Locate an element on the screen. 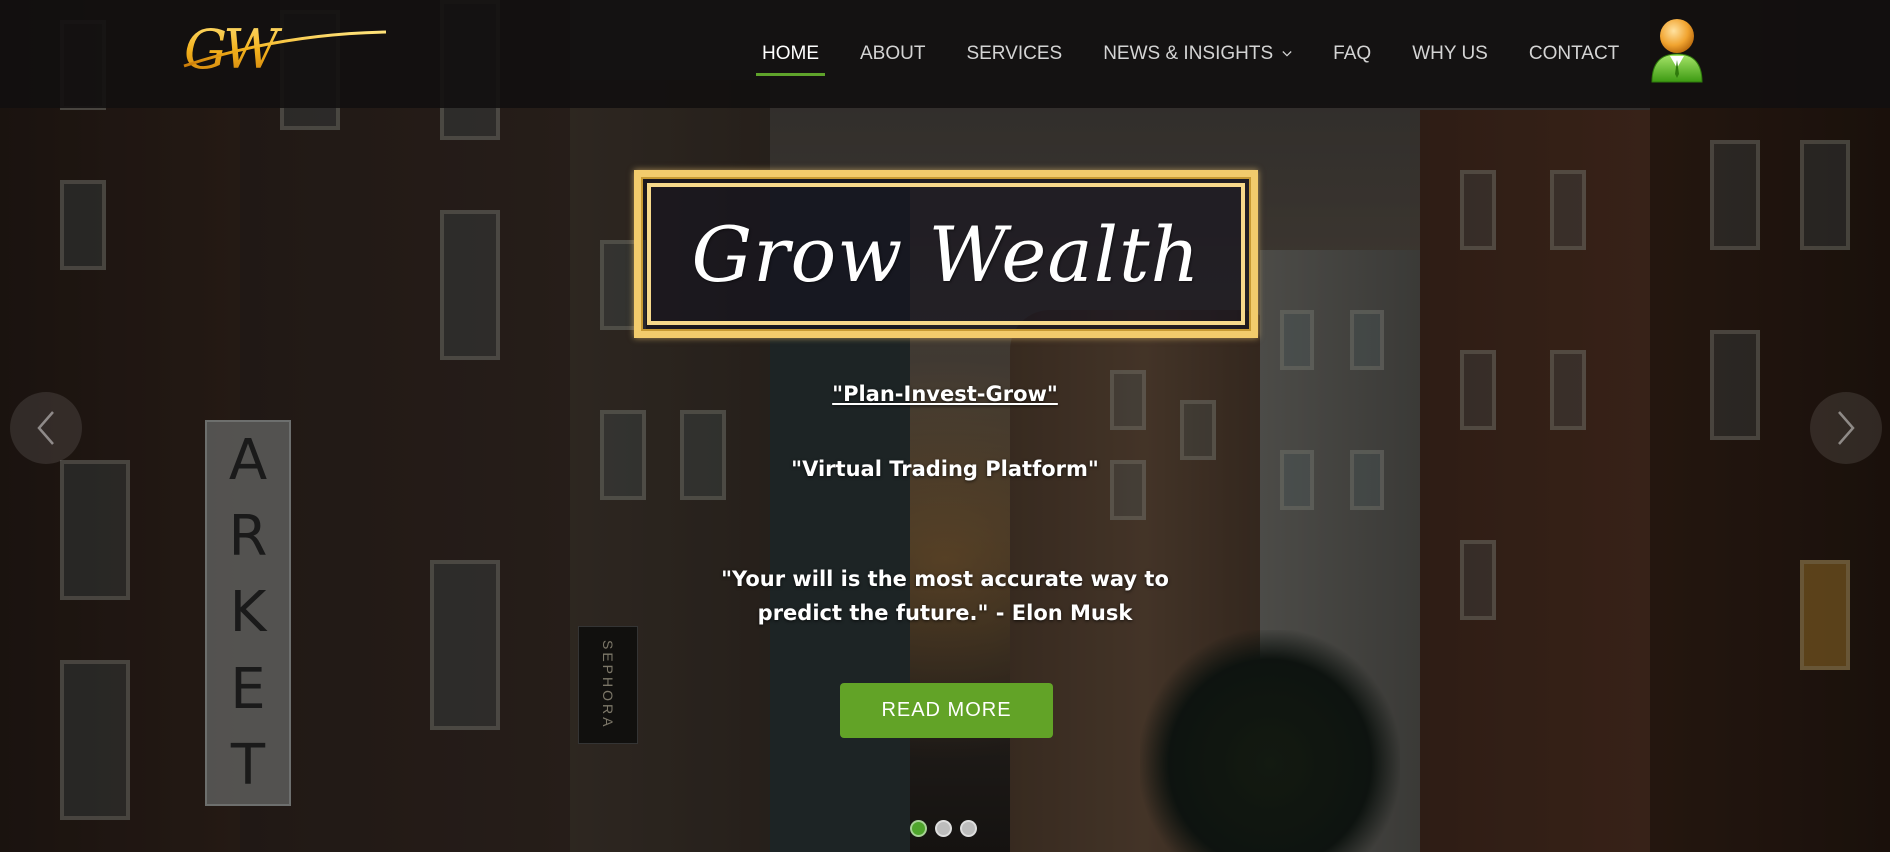 Image resolution: width=1890 pixels, height=852 pixels. carousel-indicators is located at coordinates (947, 828).